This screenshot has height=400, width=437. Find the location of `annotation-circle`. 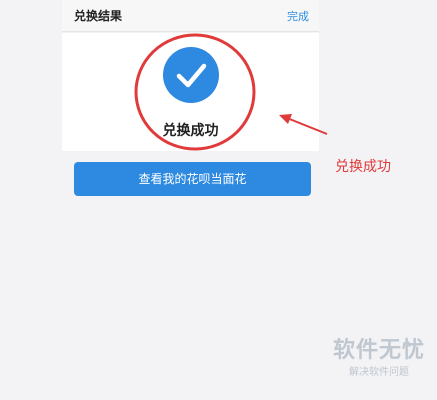

annotation-circle is located at coordinates (195, 92).